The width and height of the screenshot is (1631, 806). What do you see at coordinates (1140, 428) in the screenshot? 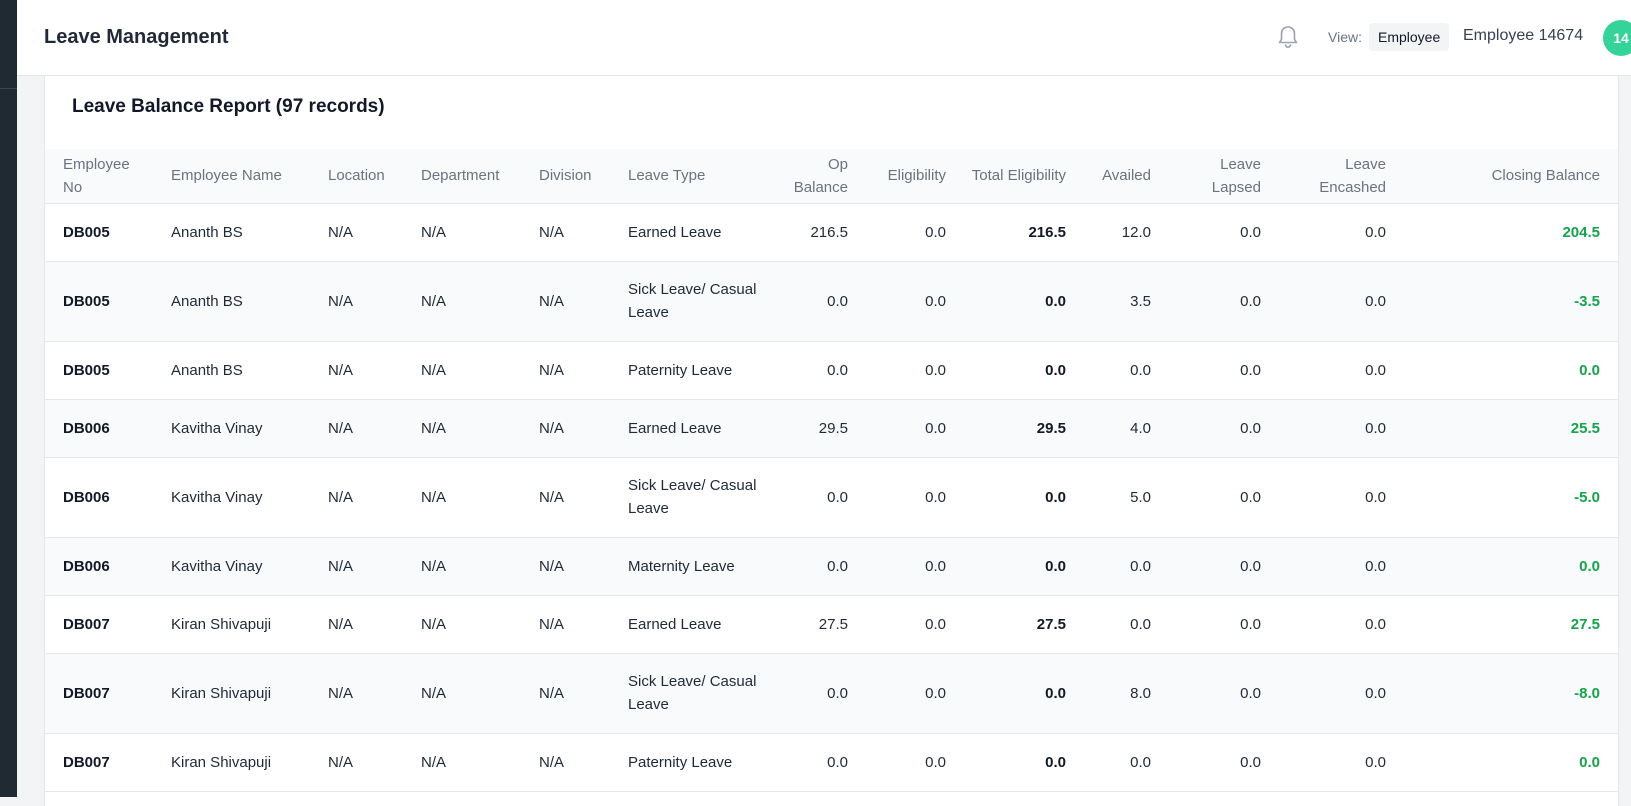
I see `cell-availed: 4.0` at bounding box center [1140, 428].